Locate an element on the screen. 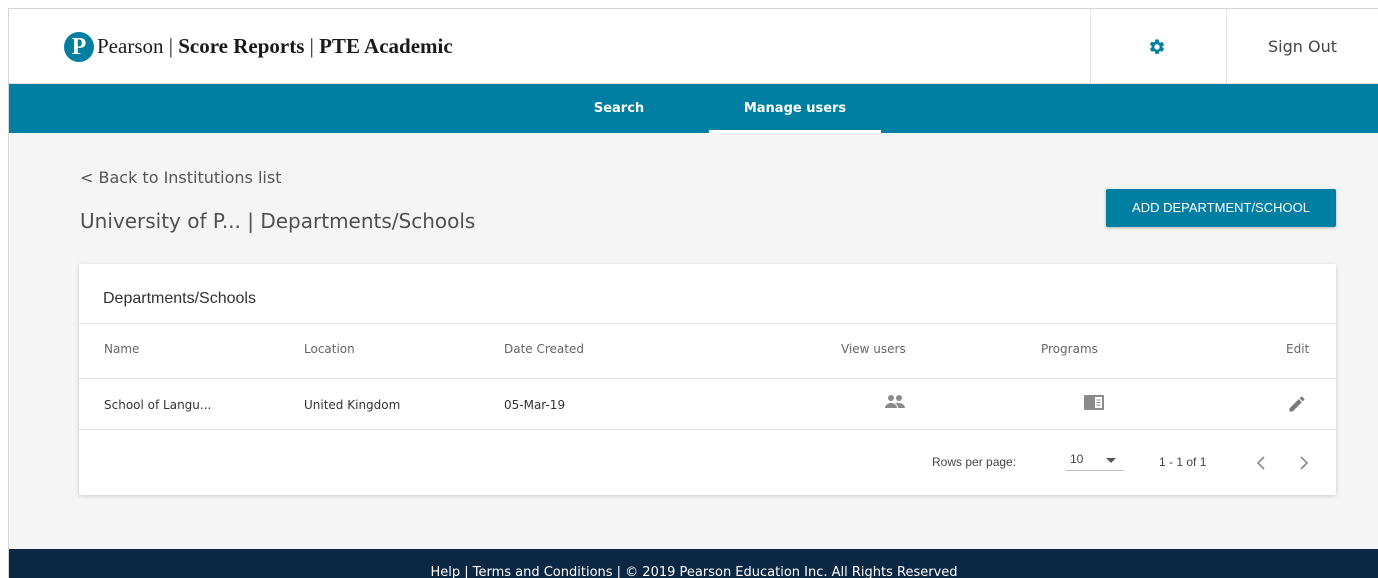 Image resolution: width=1378 pixels, height=578 pixels. nav-manage-users: Manage users is located at coordinates (795, 108).